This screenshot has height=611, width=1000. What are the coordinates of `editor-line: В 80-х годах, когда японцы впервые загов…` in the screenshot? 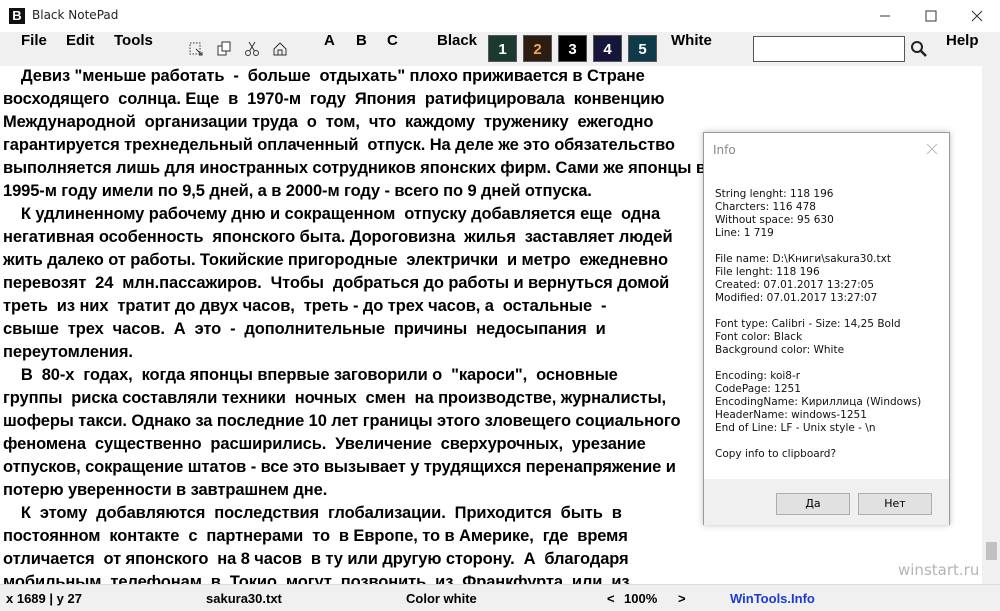 It's located at (310, 375).